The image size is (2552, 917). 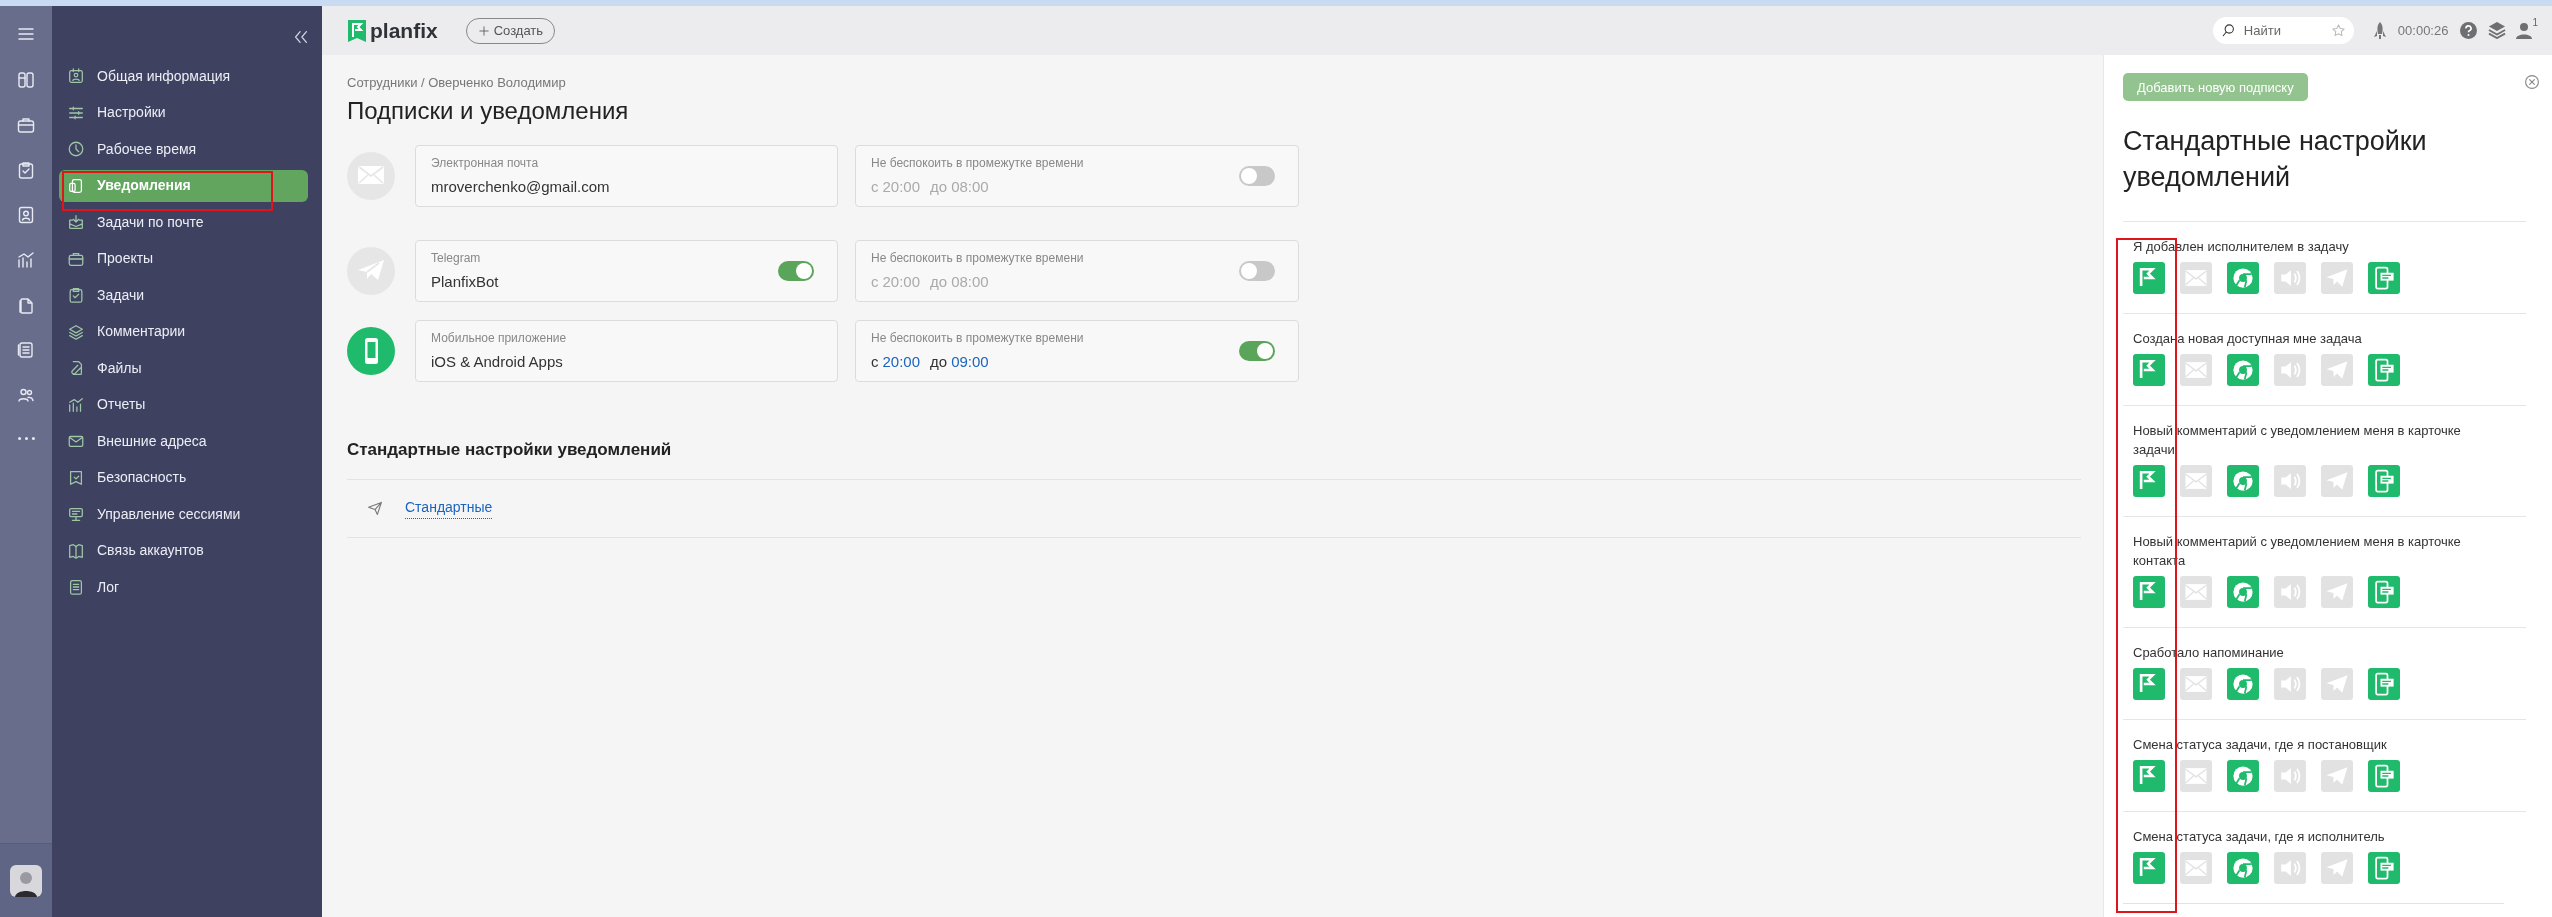 I want to click on field-label: Электронная почта, so click(x=485, y=164).